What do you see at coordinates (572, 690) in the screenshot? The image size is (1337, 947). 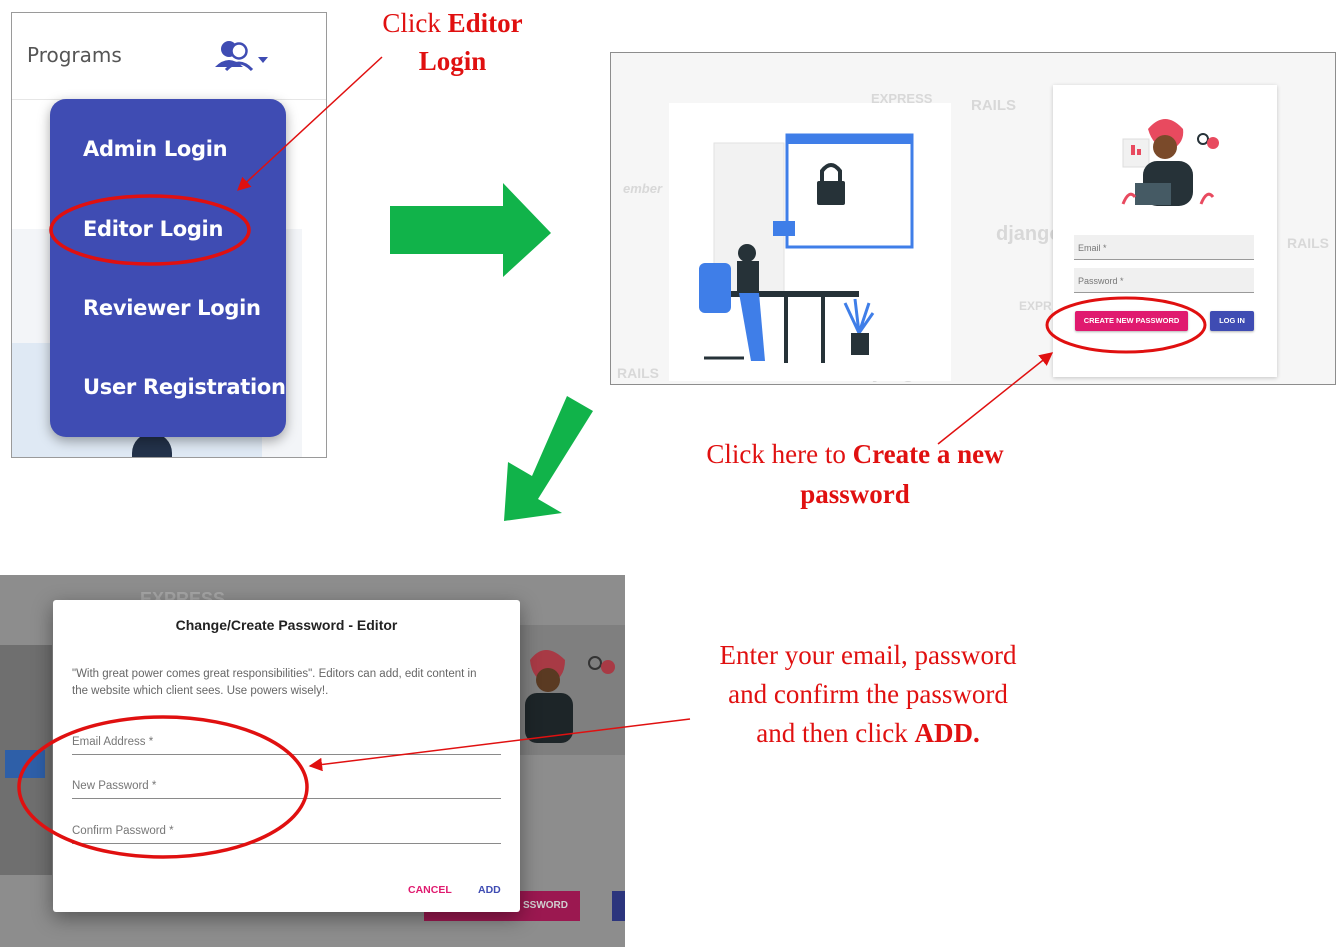 I see `background-avatar-area` at bounding box center [572, 690].